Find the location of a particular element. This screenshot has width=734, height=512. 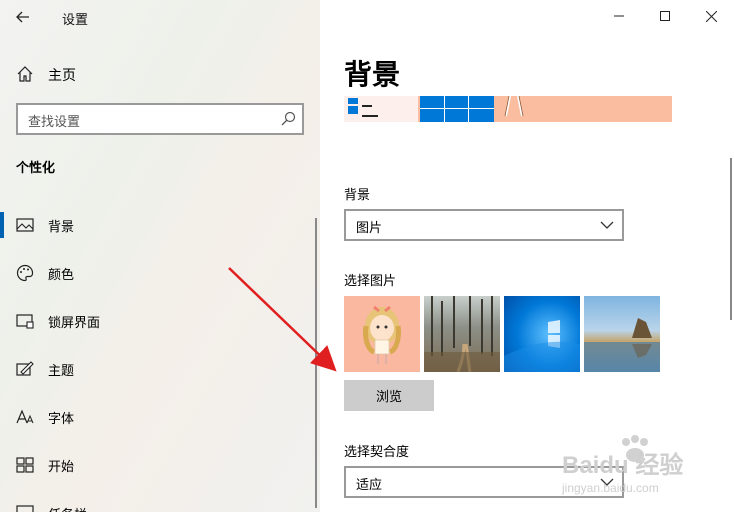

annotation-arrow is located at coordinates (282, 319).